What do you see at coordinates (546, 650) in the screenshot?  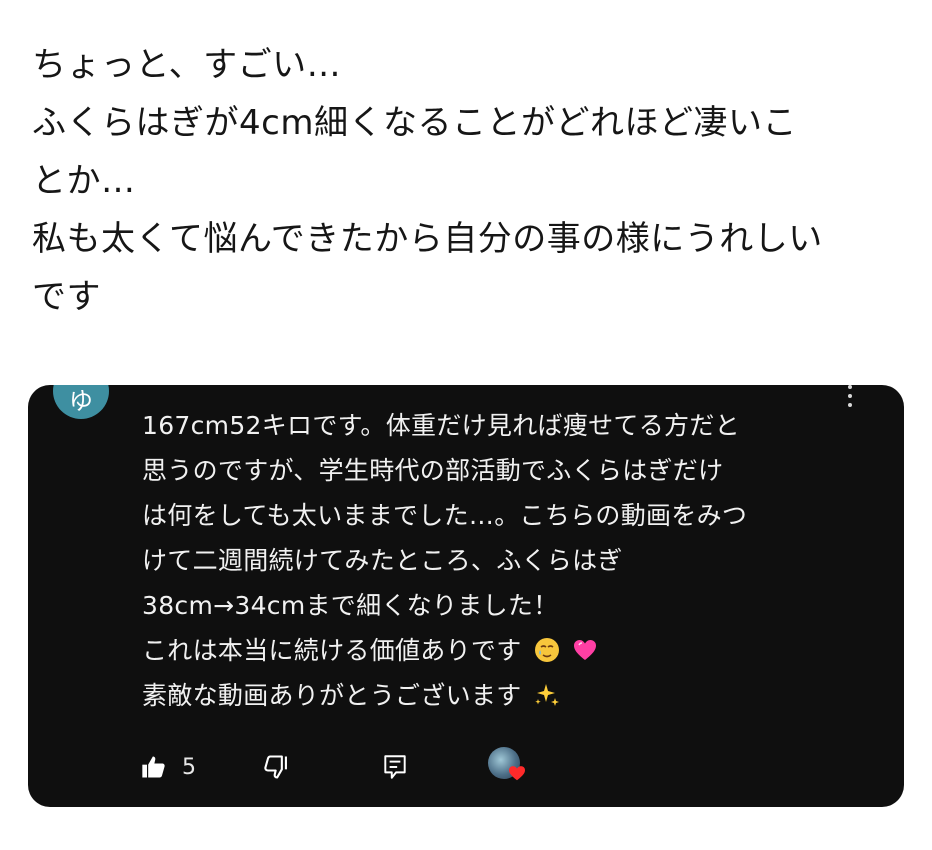 I see `smiling-face-with-tear-emoji` at bounding box center [546, 650].